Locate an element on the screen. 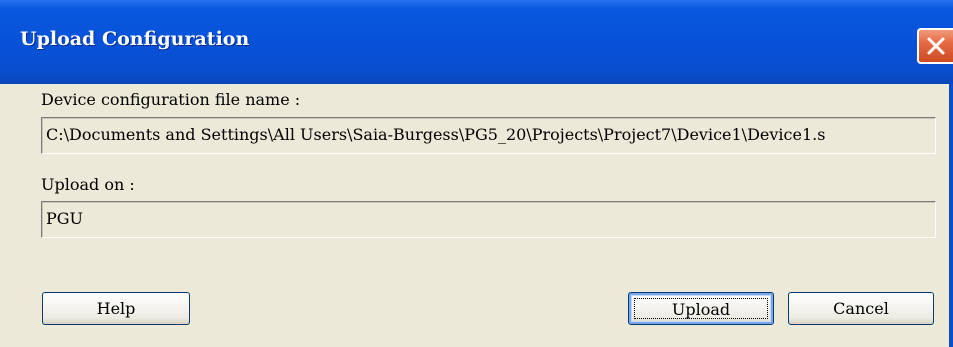 Image resolution: width=953 pixels, height=347 pixels. upload-on-value: PGU is located at coordinates (65, 218).